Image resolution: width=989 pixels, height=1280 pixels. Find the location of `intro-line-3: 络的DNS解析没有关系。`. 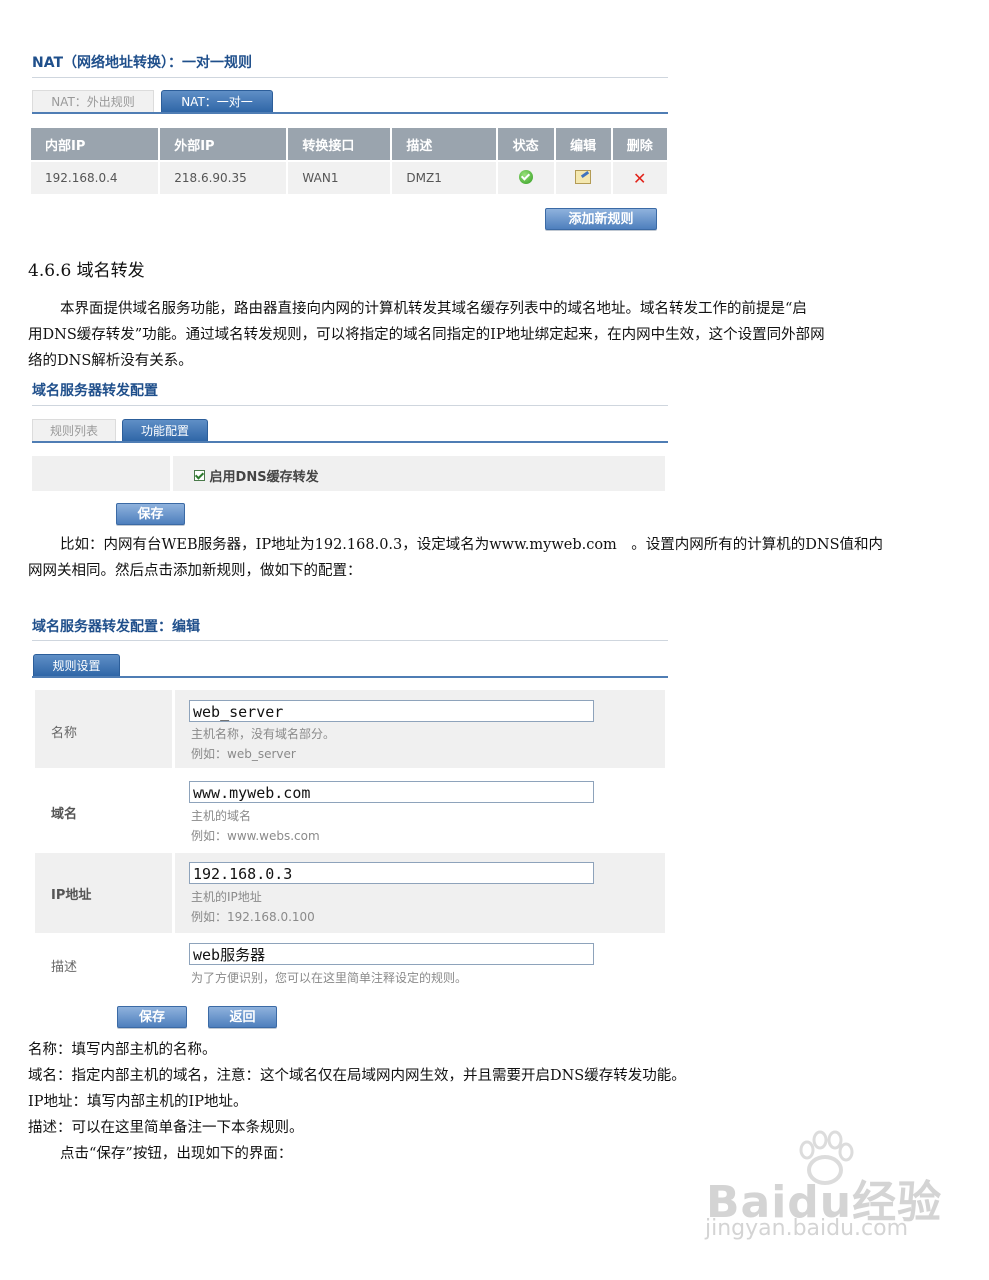

intro-line-3: 络的DNS解析没有关系。 is located at coordinates (110, 361).